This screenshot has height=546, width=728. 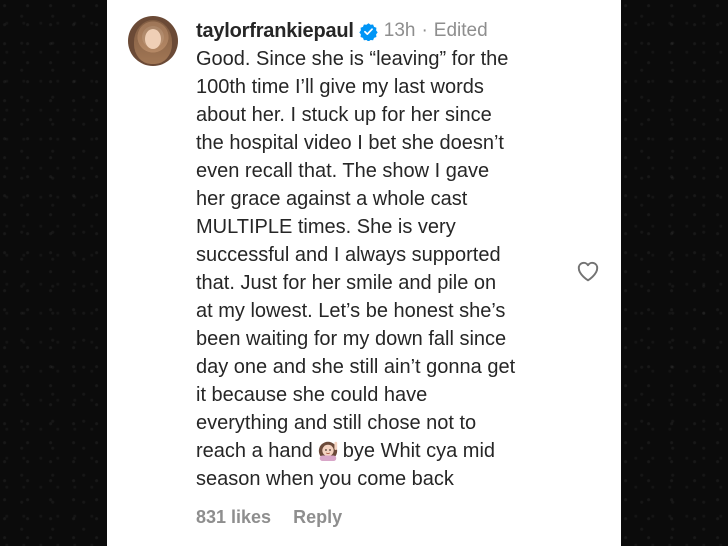 What do you see at coordinates (399, 30) in the screenshot?
I see `timestamp: 13h` at bounding box center [399, 30].